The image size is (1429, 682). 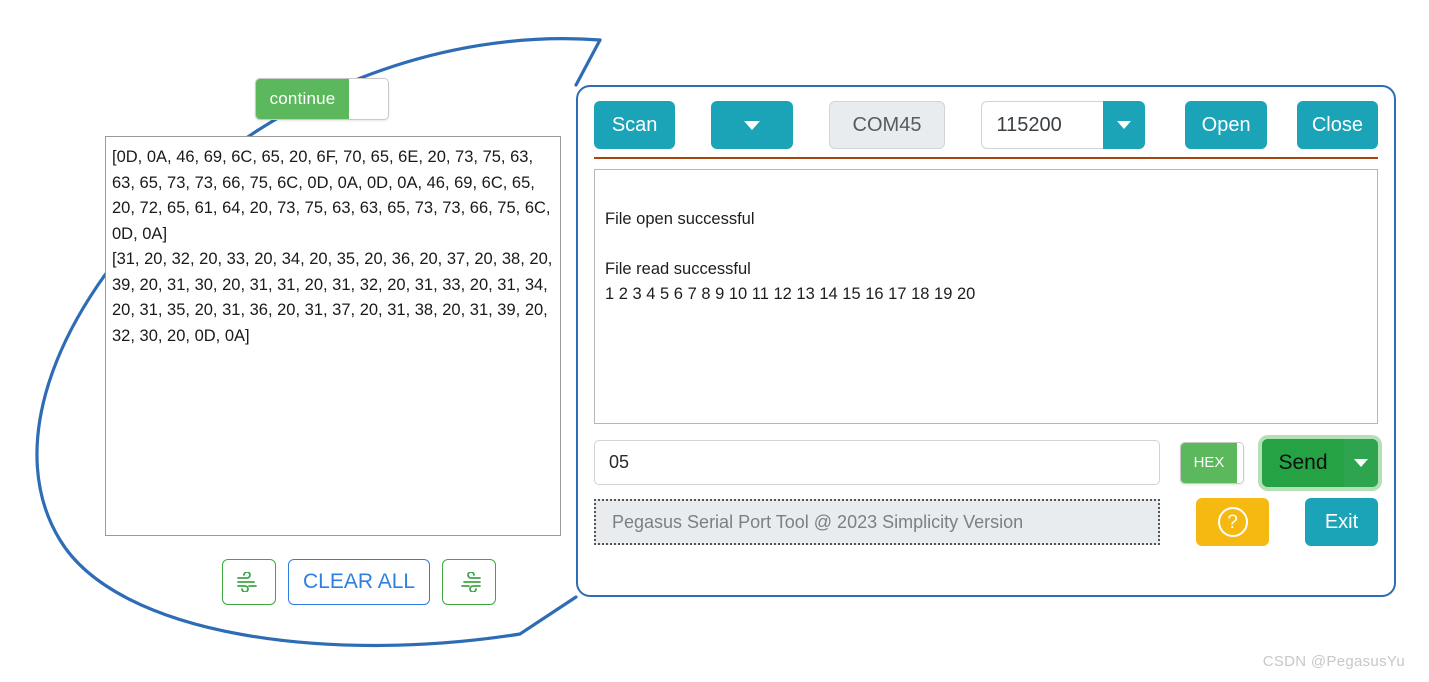 What do you see at coordinates (887, 125) in the screenshot?
I see `com-port-field: COM45` at bounding box center [887, 125].